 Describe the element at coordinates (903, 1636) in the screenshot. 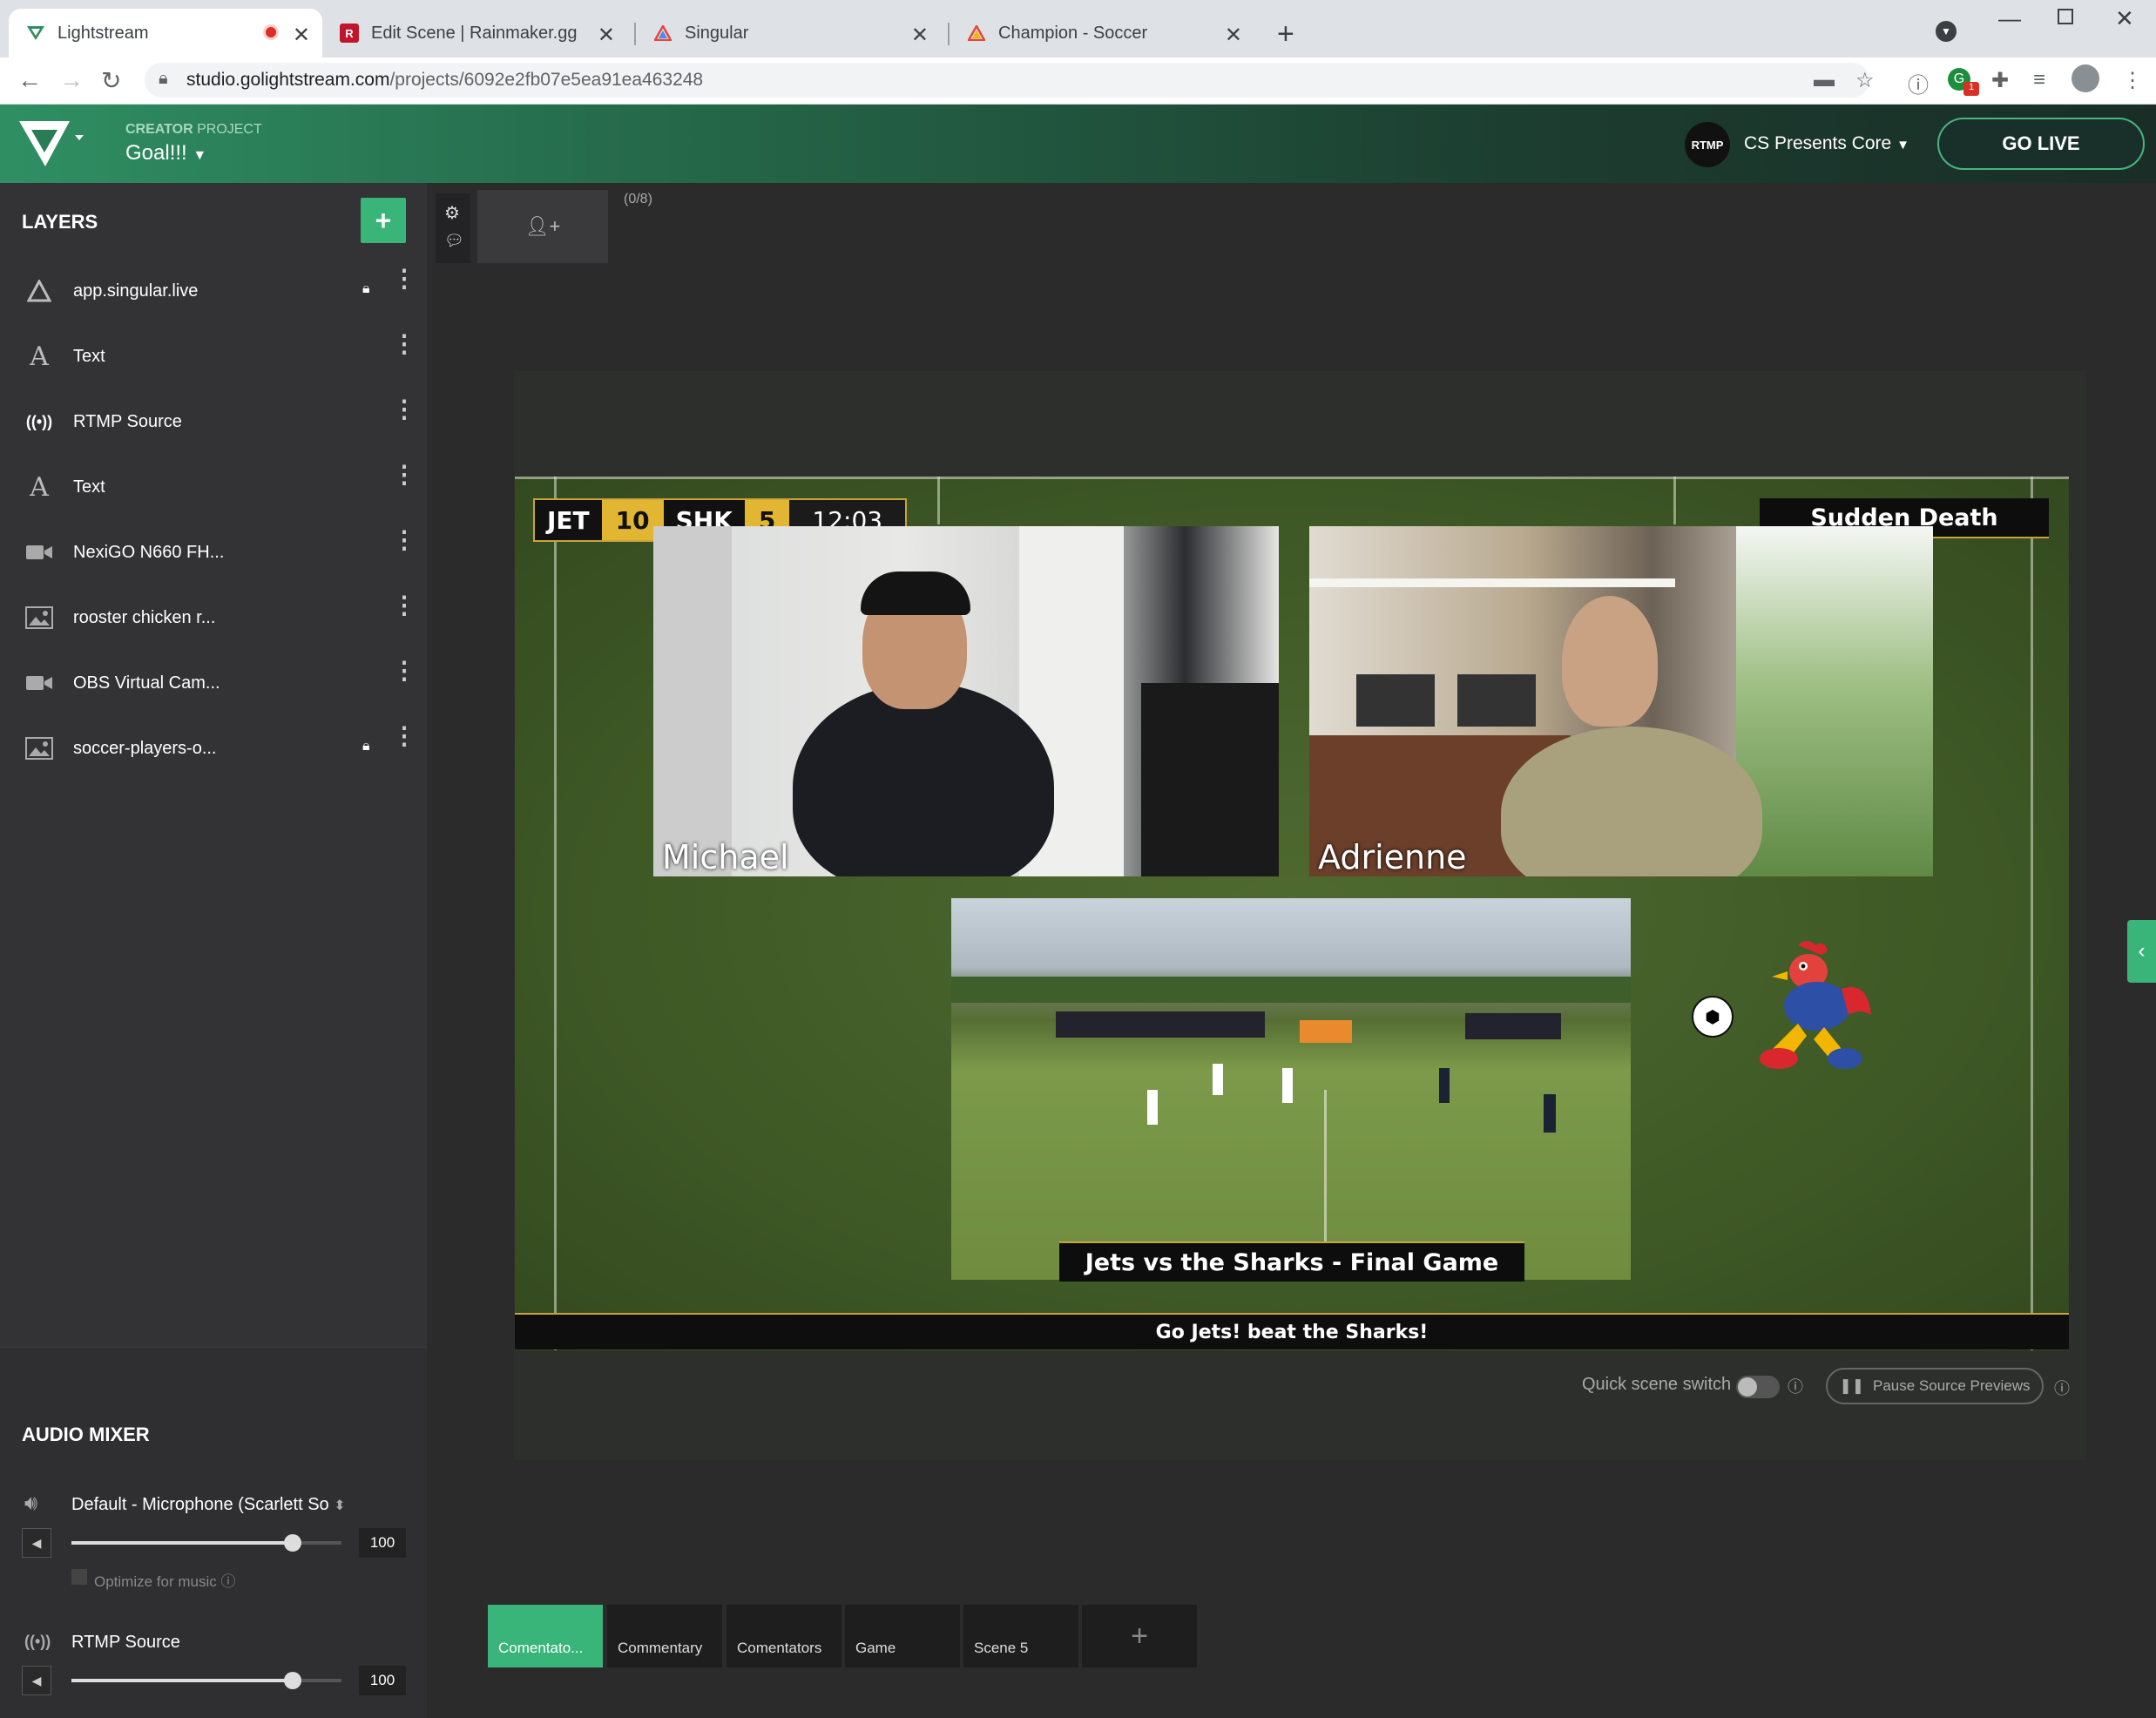

I see `scene-tab: Game` at that location.